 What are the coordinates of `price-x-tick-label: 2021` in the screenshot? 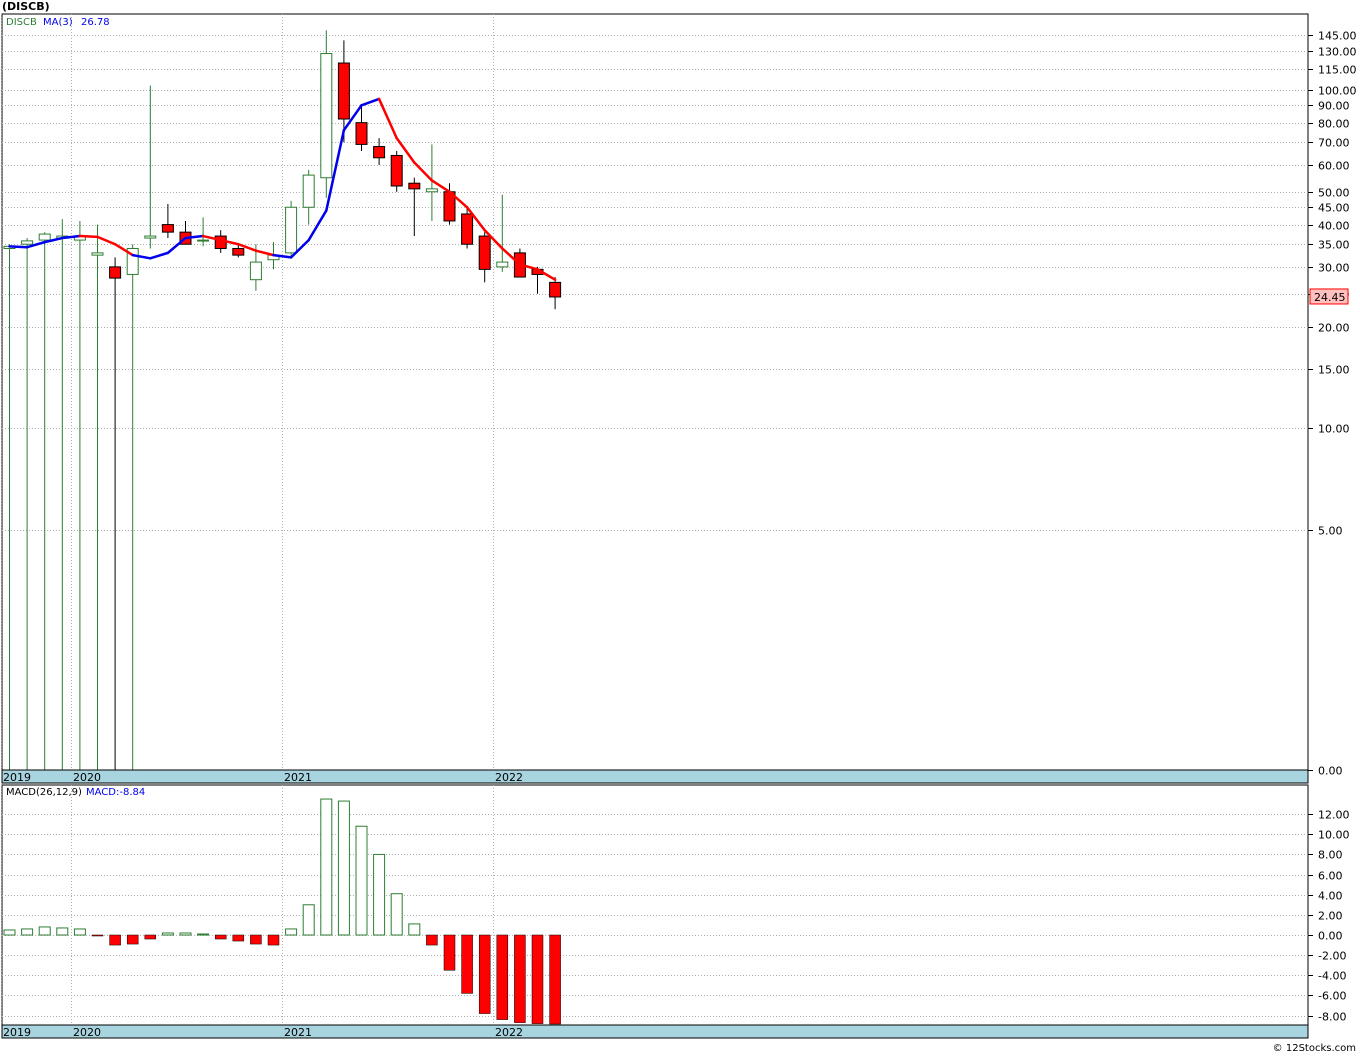 It's located at (298, 777).